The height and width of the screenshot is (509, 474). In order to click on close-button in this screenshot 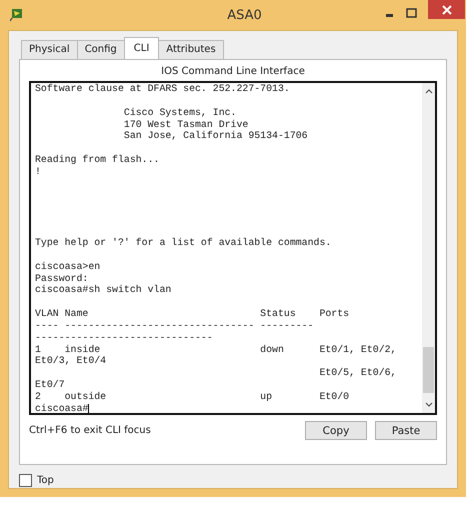, I will do `click(446, 9)`.